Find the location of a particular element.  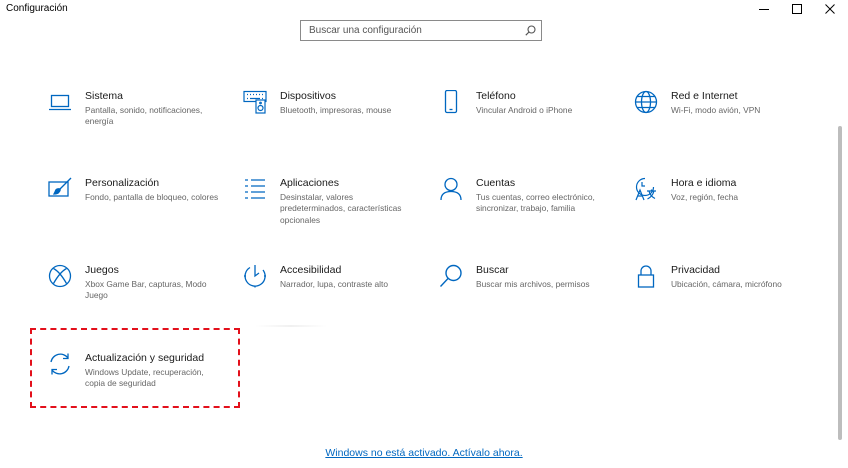

window-title: Configuración is located at coordinates (37, 8).